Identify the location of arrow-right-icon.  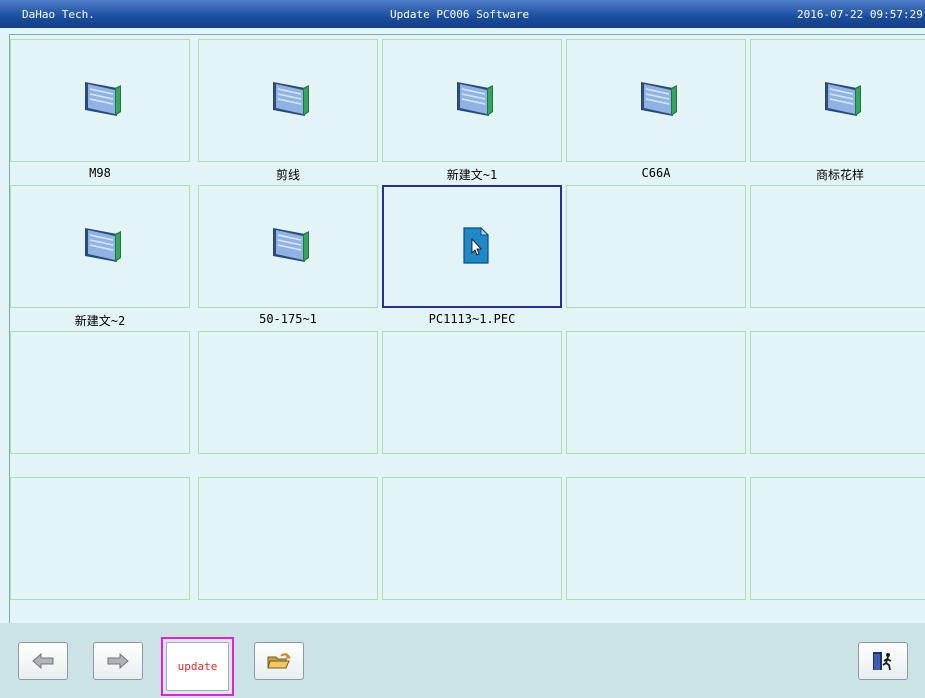
(118, 661).